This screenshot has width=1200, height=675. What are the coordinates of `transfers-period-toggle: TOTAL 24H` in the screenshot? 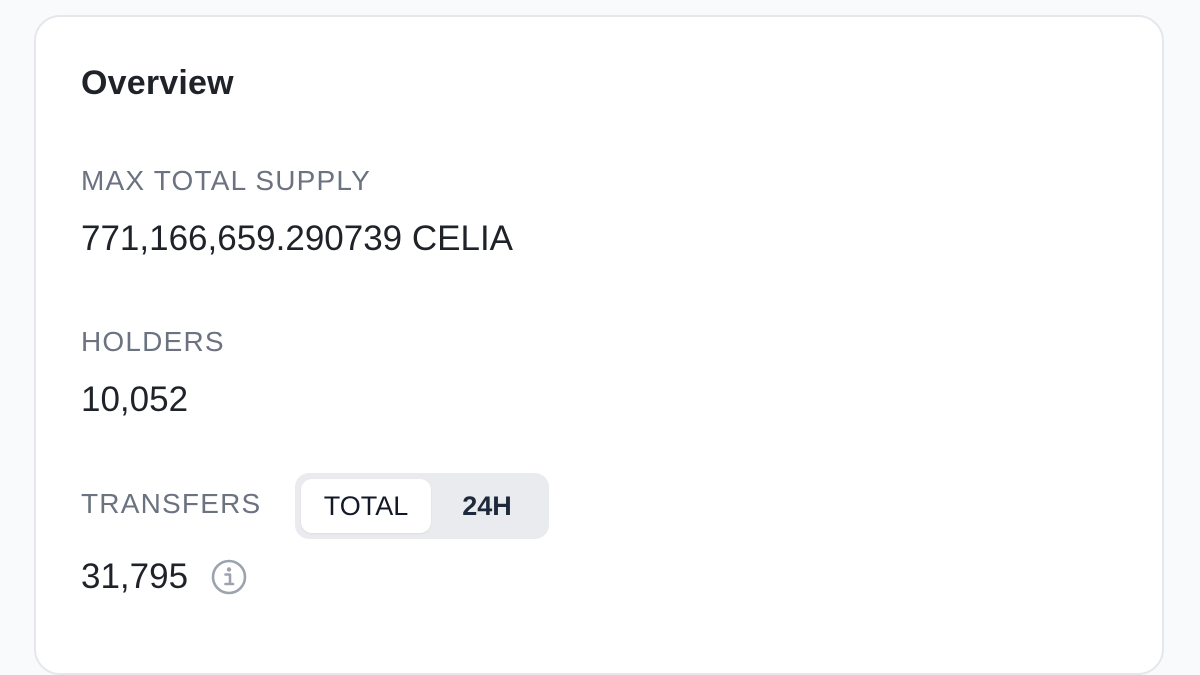 It's located at (422, 506).